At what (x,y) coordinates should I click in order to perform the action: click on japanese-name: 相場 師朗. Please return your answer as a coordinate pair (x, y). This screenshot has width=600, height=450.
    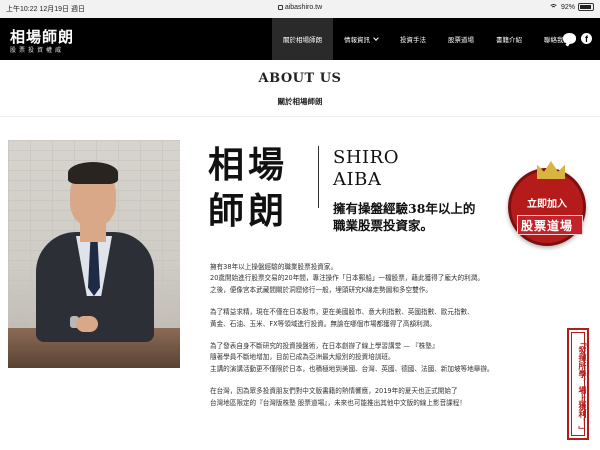
    Looking at the image, I should click on (258, 188).